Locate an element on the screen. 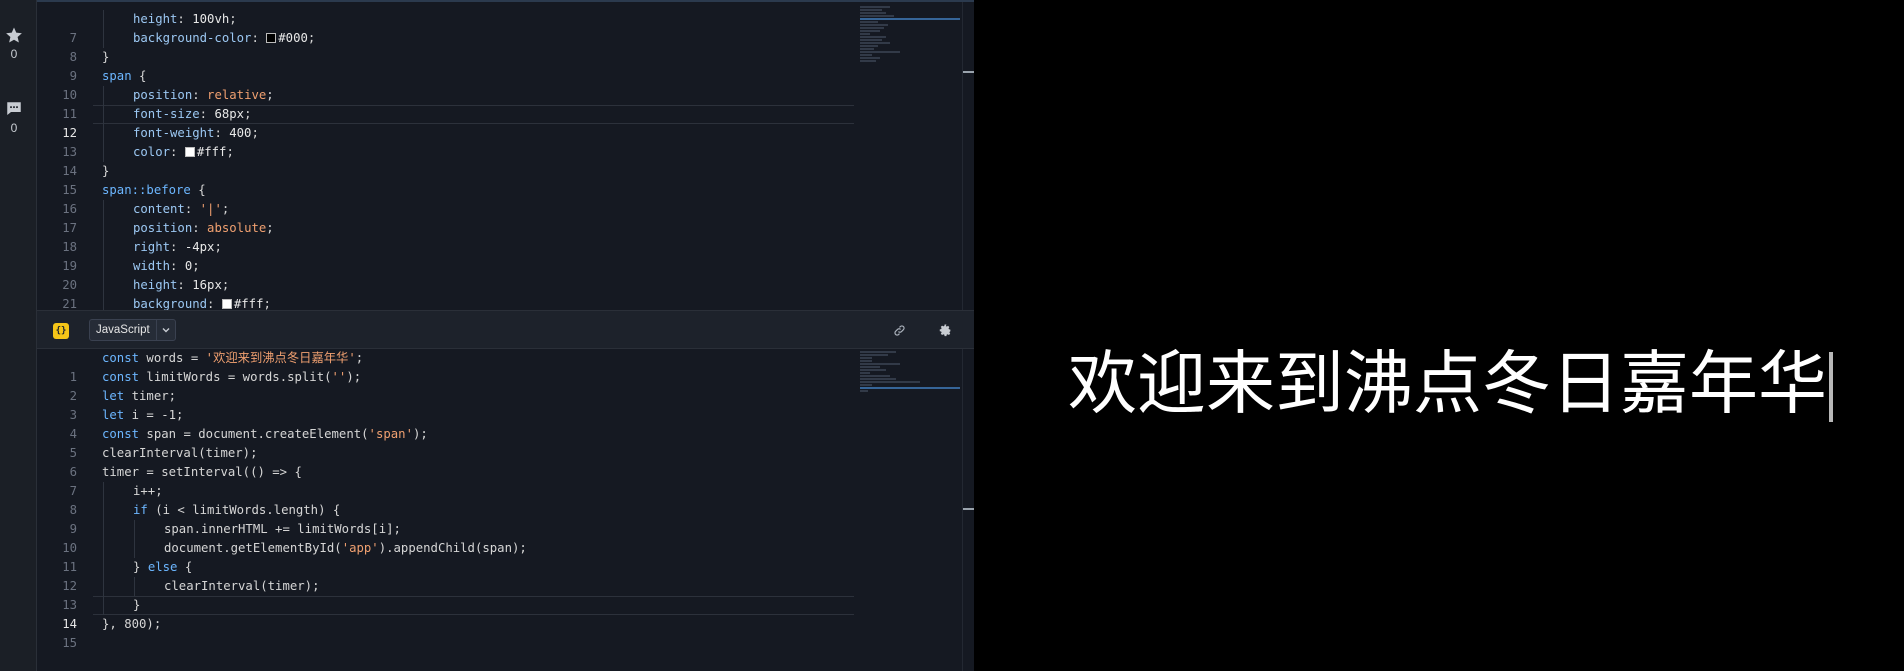 Image resolution: width=1904 pixels, height=671 pixels. color-swatch-black is located at coordinates (271, 38).